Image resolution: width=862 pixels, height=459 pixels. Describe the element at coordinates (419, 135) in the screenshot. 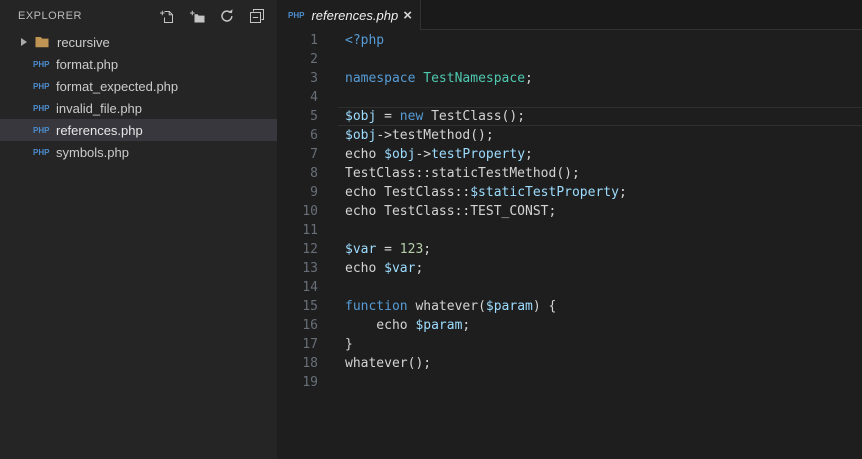

I see `code-line-text: $obj->testMethod();` at that location.